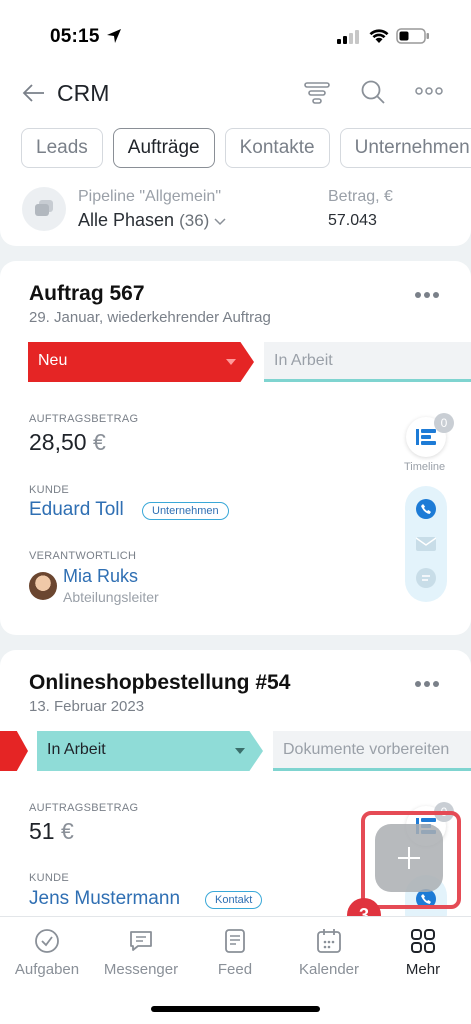 This screenshot has height=1024, width=471. Describe the element at coordinates (83, 556) in the screenshot. I see `responsible-label: VERANTWORTLICH` at that location.